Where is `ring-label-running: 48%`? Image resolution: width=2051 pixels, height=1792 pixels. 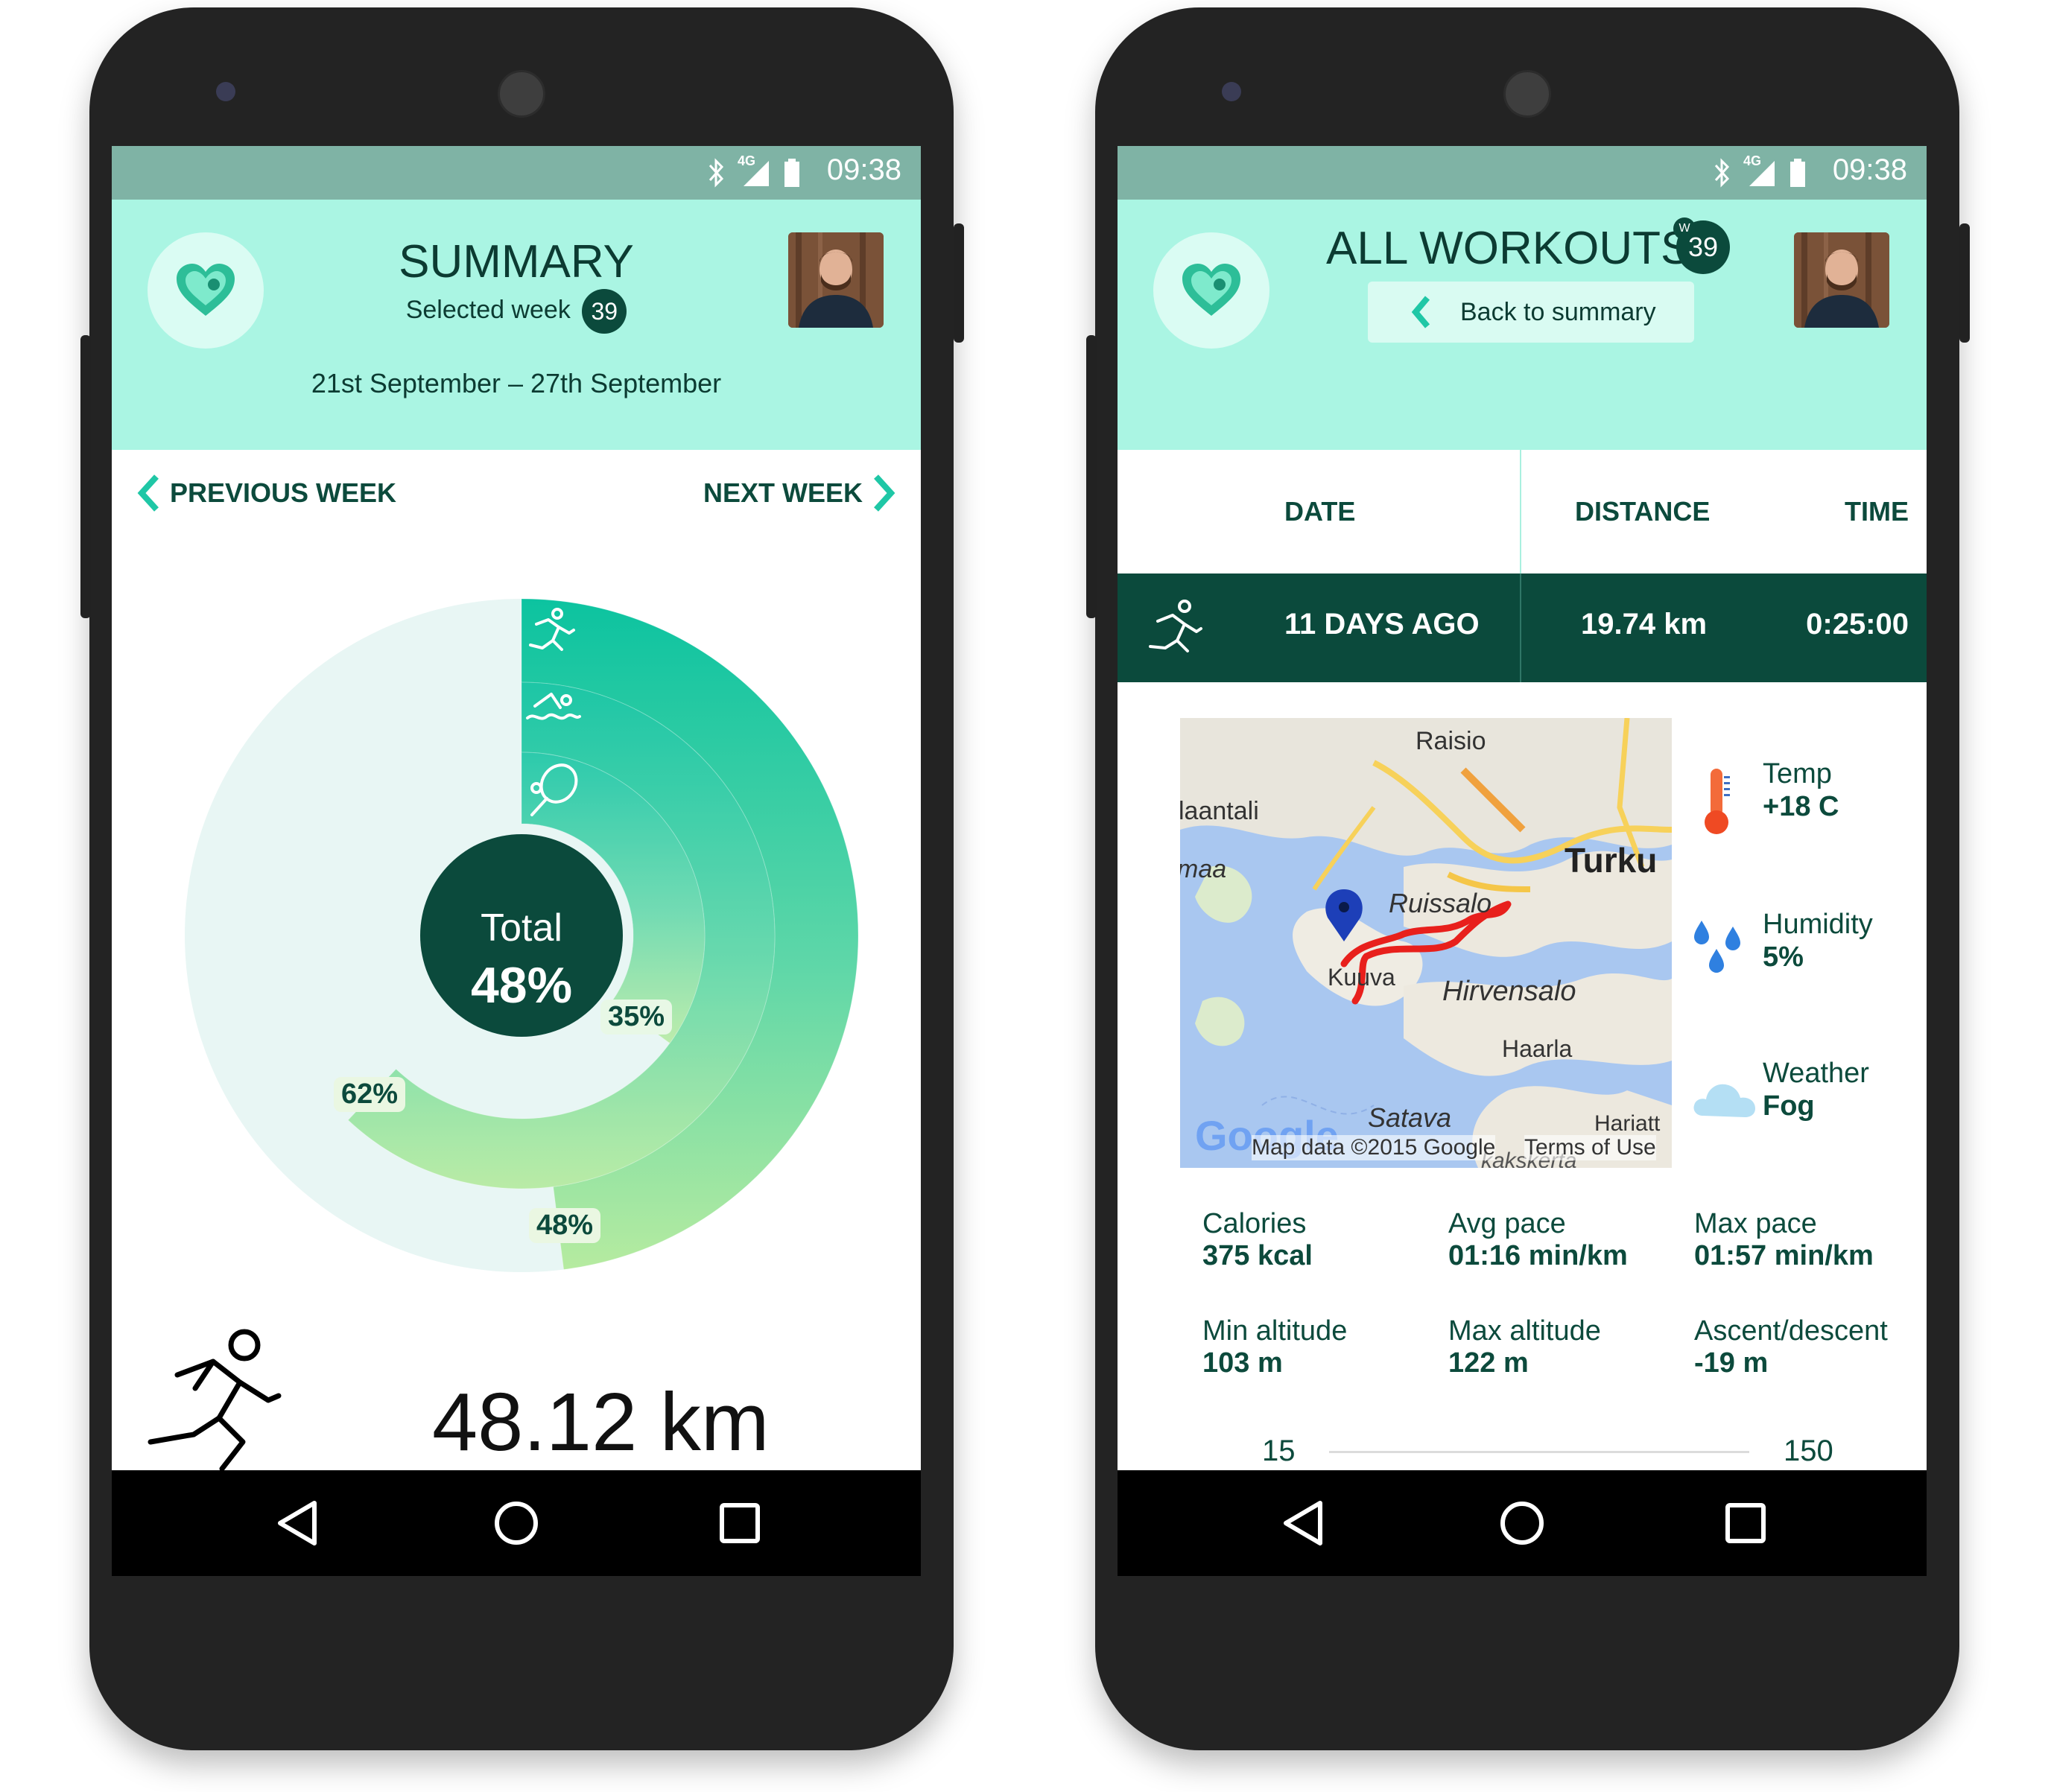
ring-label-running: 48% is located at coordinates (565, 1226).